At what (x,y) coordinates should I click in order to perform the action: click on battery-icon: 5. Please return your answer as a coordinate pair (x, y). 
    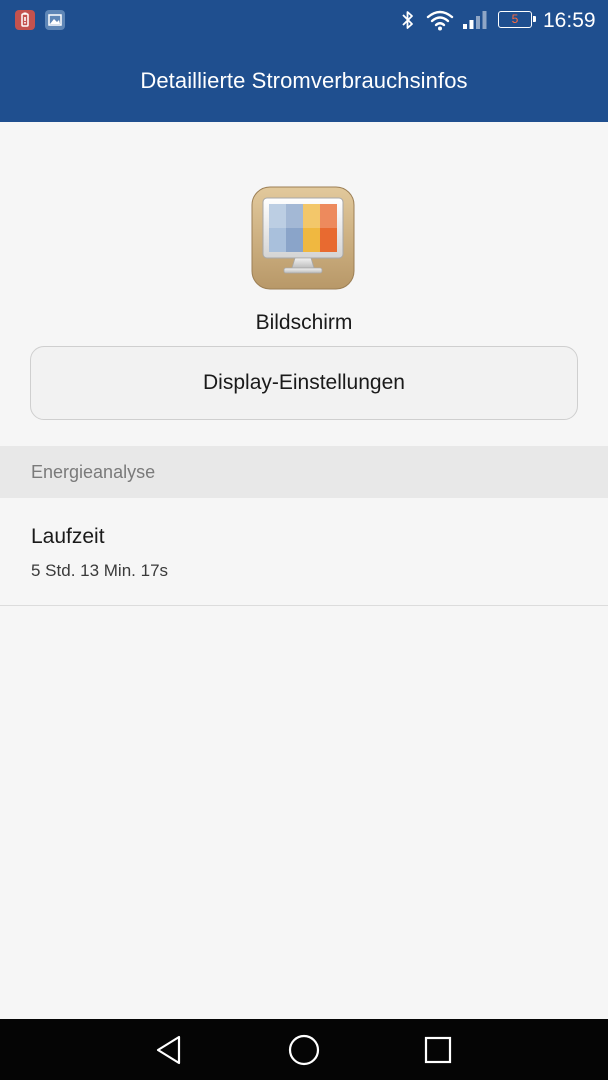
    Looking at the image, I should click on (517, 19).